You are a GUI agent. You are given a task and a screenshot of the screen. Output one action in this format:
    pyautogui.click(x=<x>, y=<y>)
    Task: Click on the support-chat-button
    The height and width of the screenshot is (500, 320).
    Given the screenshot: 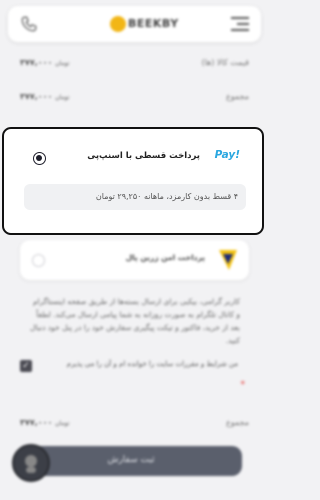 What is the action you would take?
    pyautogui.click(x=31, y=463)
    